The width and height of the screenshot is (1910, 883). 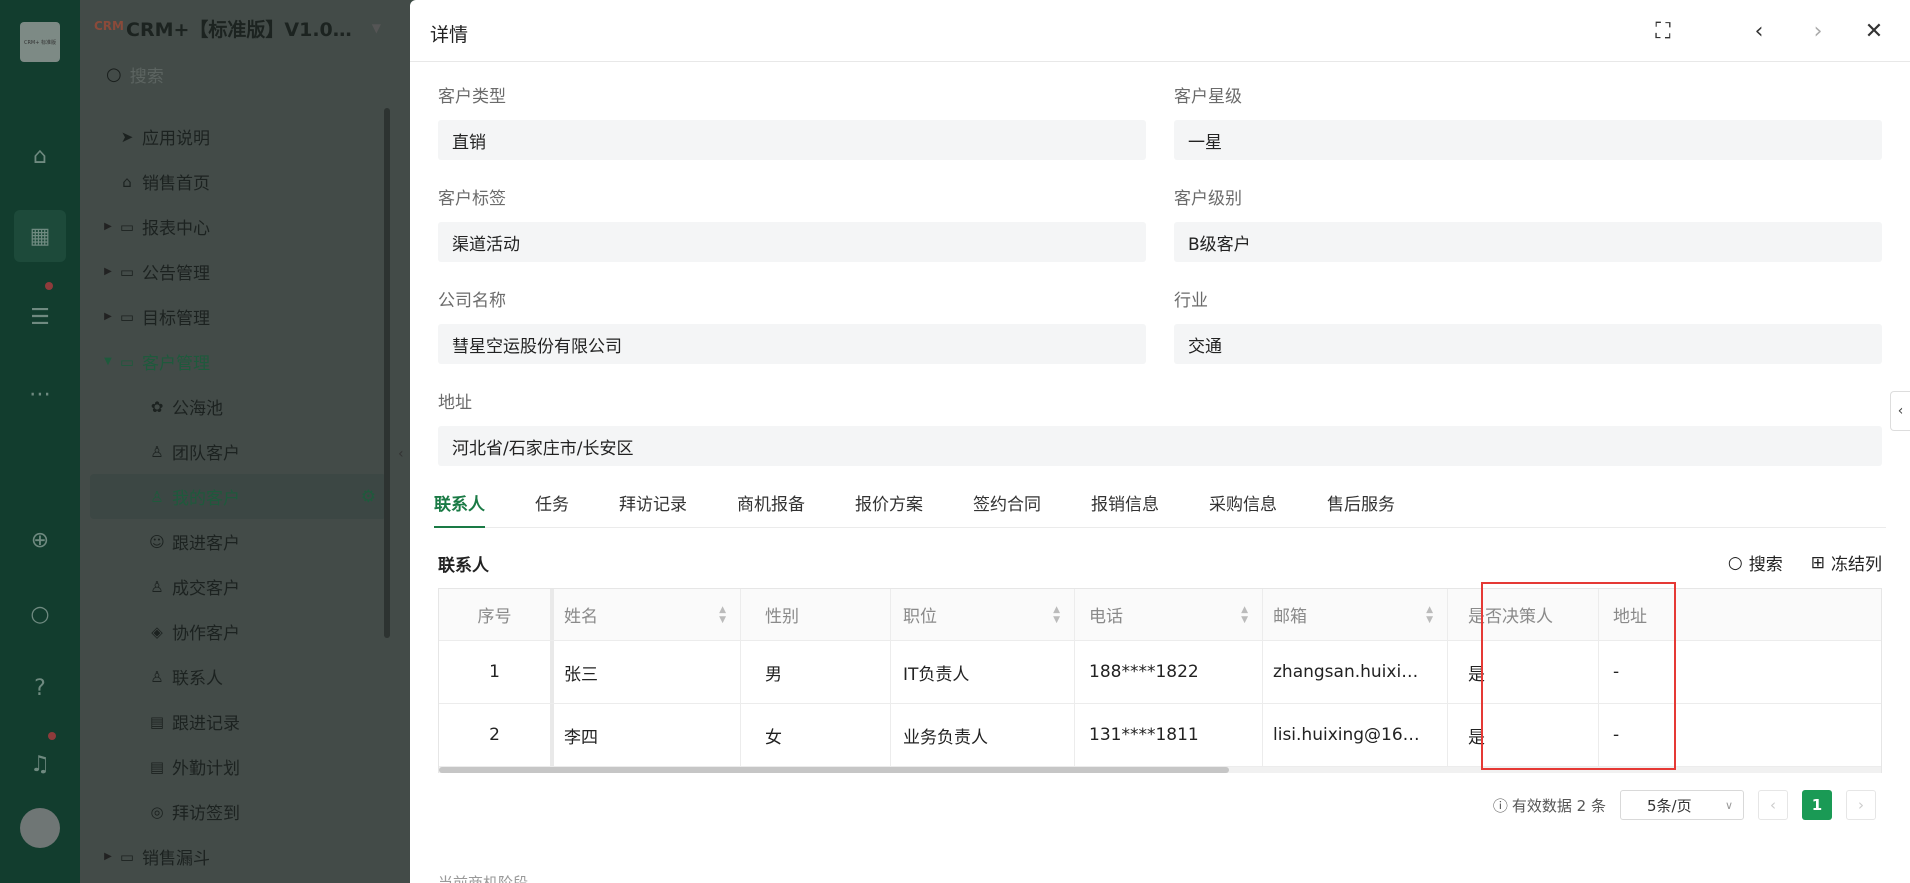 What do you see at coordinates (238, 361) in the screenshot?
I see `sidebar-item-customers: ▼ ▭ 客户管理` at bounding box center [238, 361].